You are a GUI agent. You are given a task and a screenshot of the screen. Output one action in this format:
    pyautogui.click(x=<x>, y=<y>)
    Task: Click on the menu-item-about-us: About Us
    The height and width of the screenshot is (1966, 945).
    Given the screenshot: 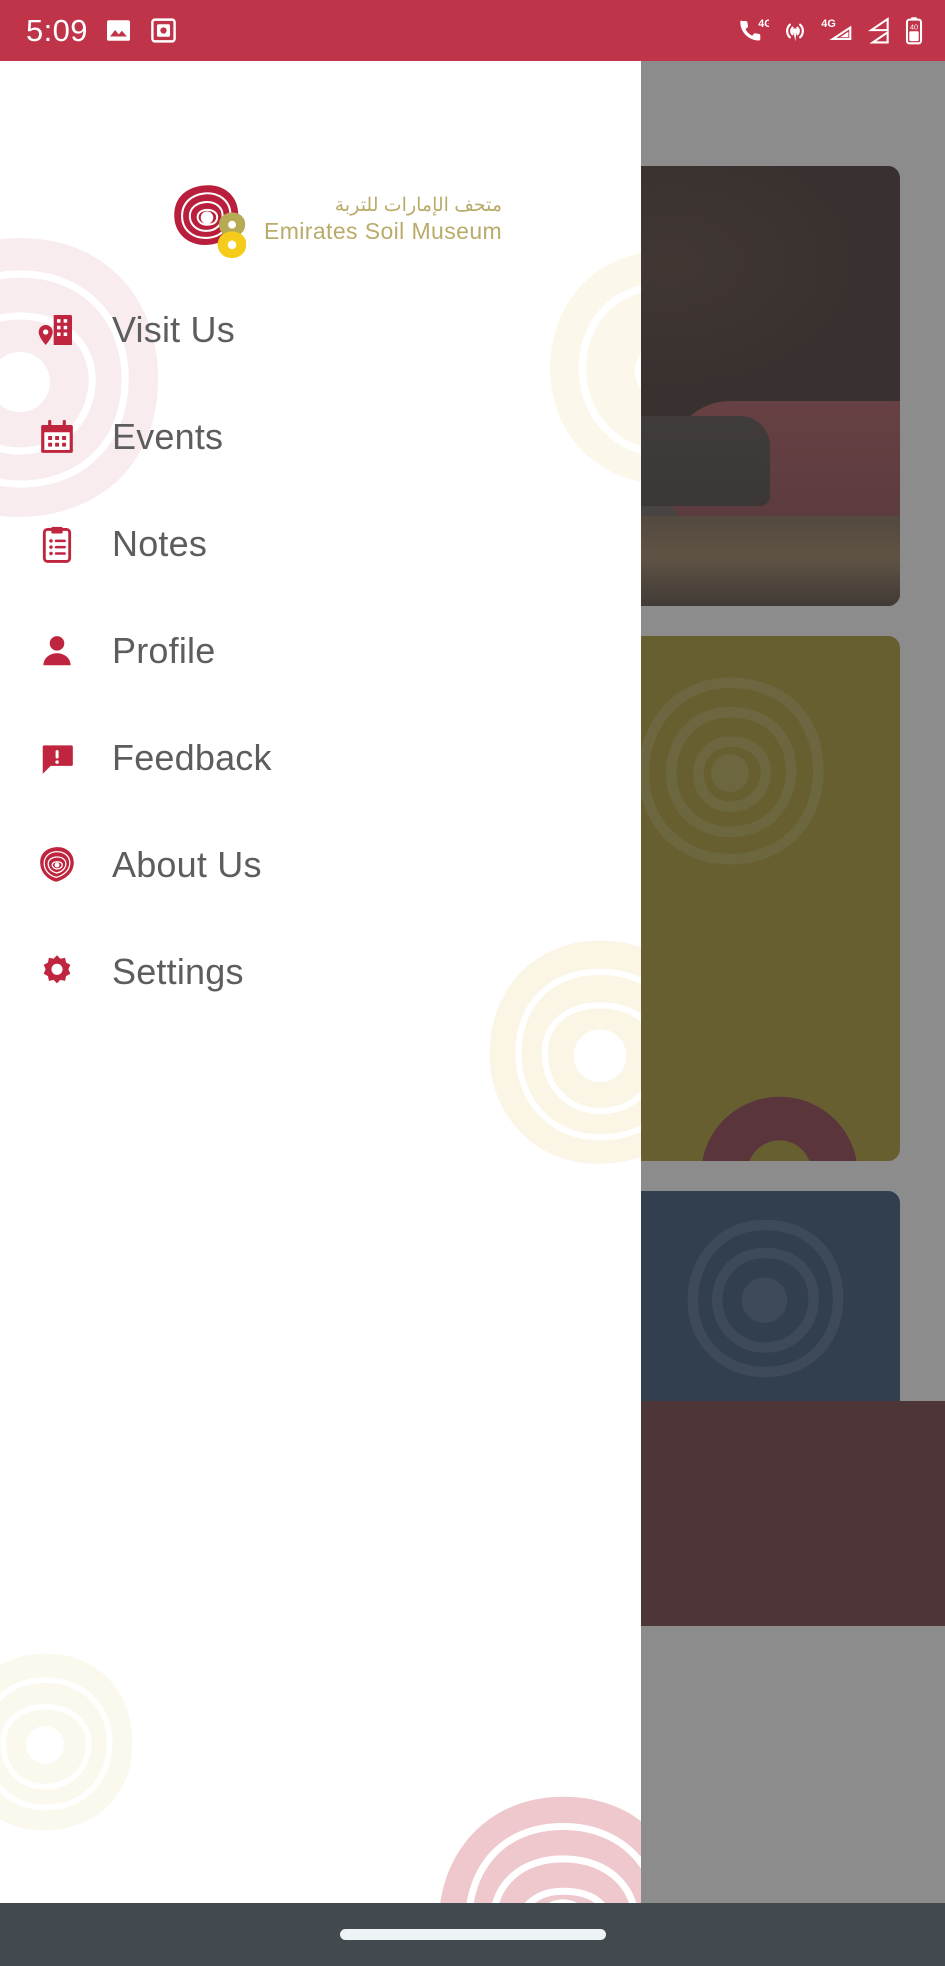 What is the action you would take?
    pyautogui.click(x=320, y=864)
    